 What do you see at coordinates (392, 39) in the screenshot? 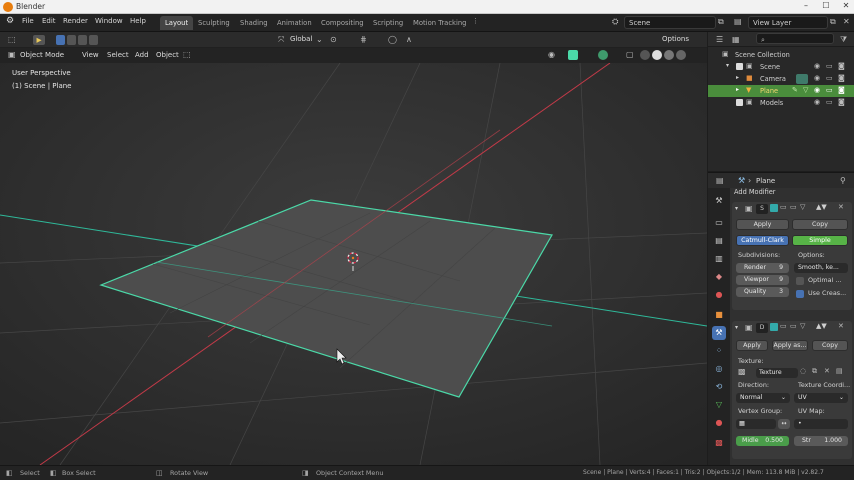
I see `proportional-editing-icon: ◯` at bounding box center [392, 39].